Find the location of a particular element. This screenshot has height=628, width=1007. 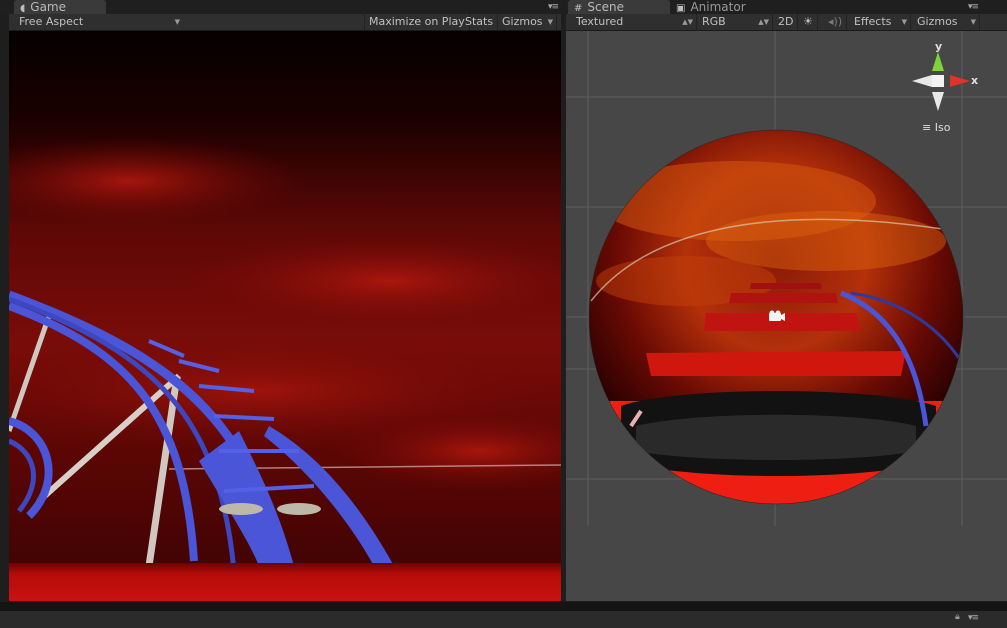

tab-animator-label: Animator is located at coordinates (718, 7).